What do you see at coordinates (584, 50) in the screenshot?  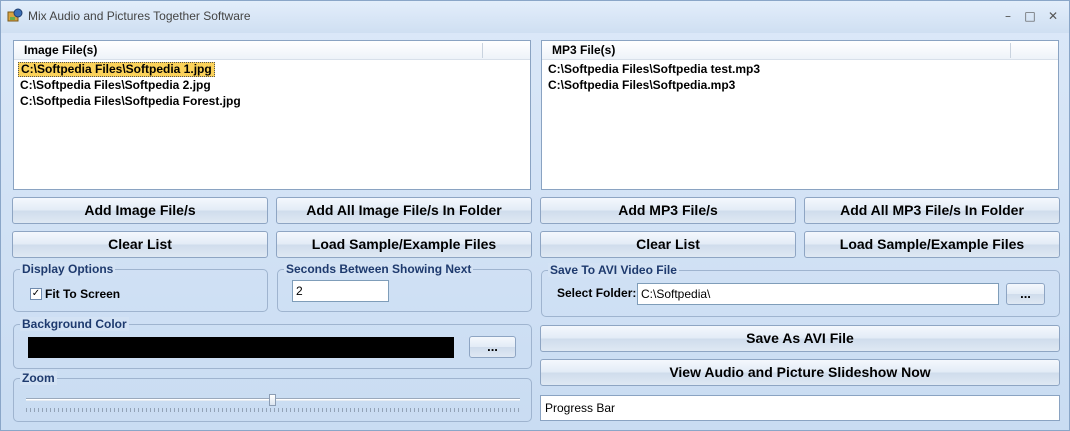 I see `mp3-list-header-label: MP3 File(s)` at bounding box center [584, 50].